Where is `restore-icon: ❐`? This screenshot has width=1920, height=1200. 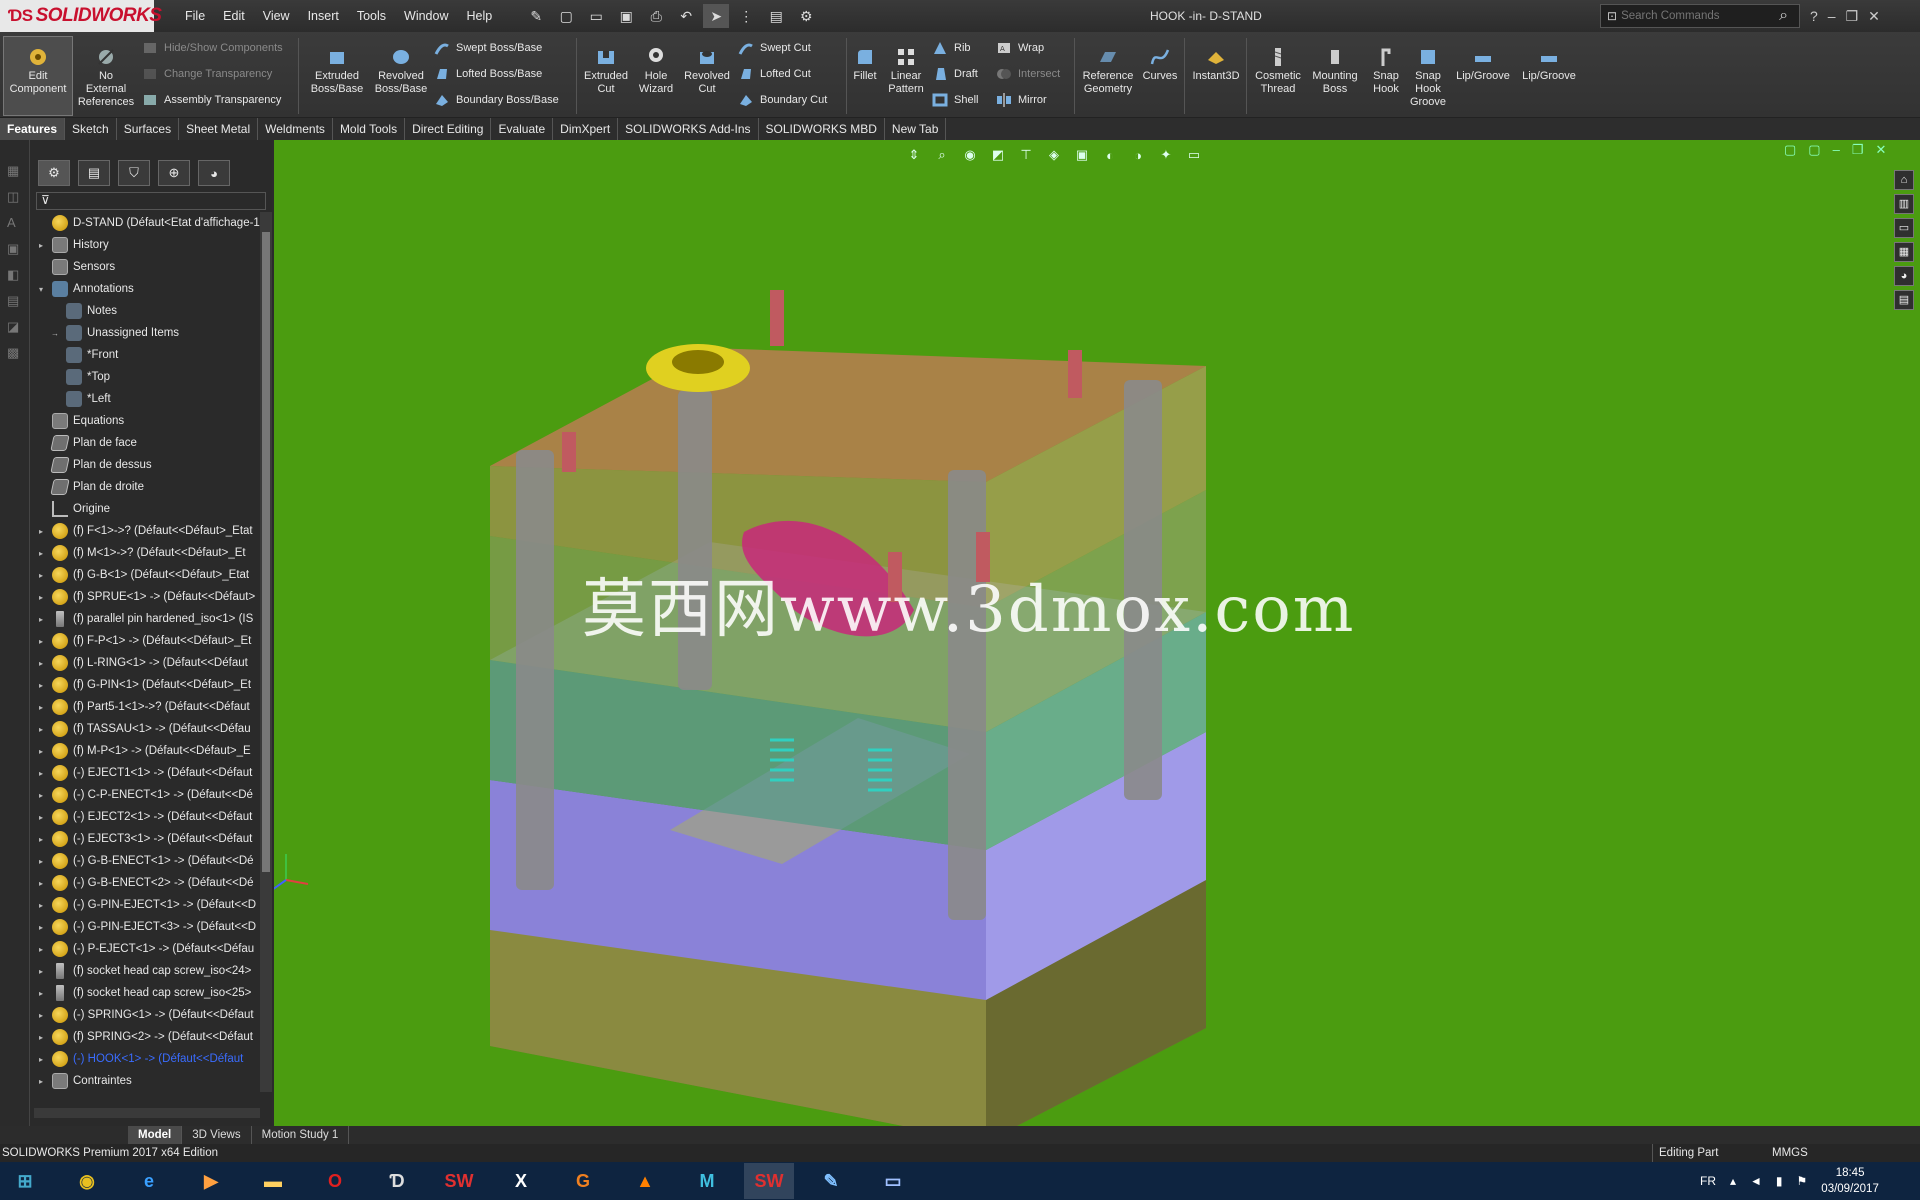 restore-icon: ❐ is located at coordinates (1852, 16).